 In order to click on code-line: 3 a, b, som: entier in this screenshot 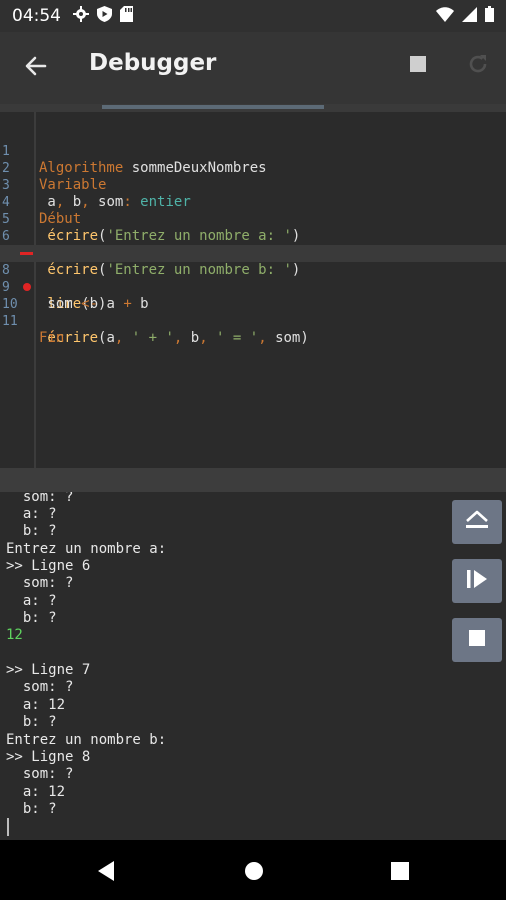, I will do `click(96, 194)`.